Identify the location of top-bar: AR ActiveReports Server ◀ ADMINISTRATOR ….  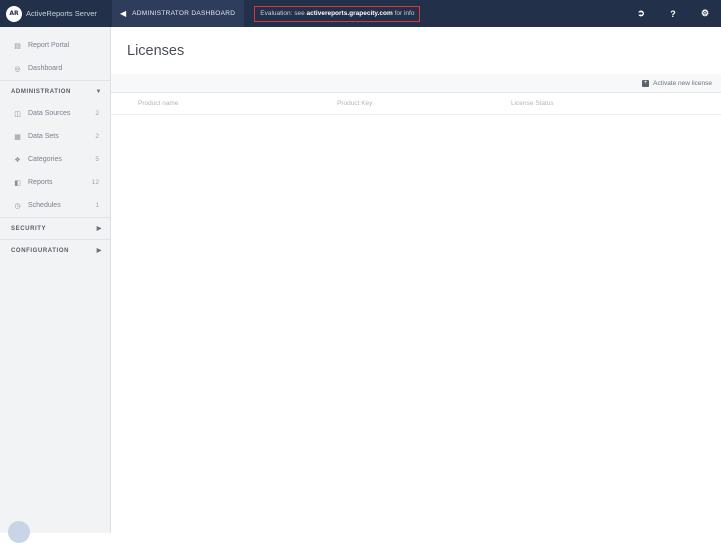
(360, 13).